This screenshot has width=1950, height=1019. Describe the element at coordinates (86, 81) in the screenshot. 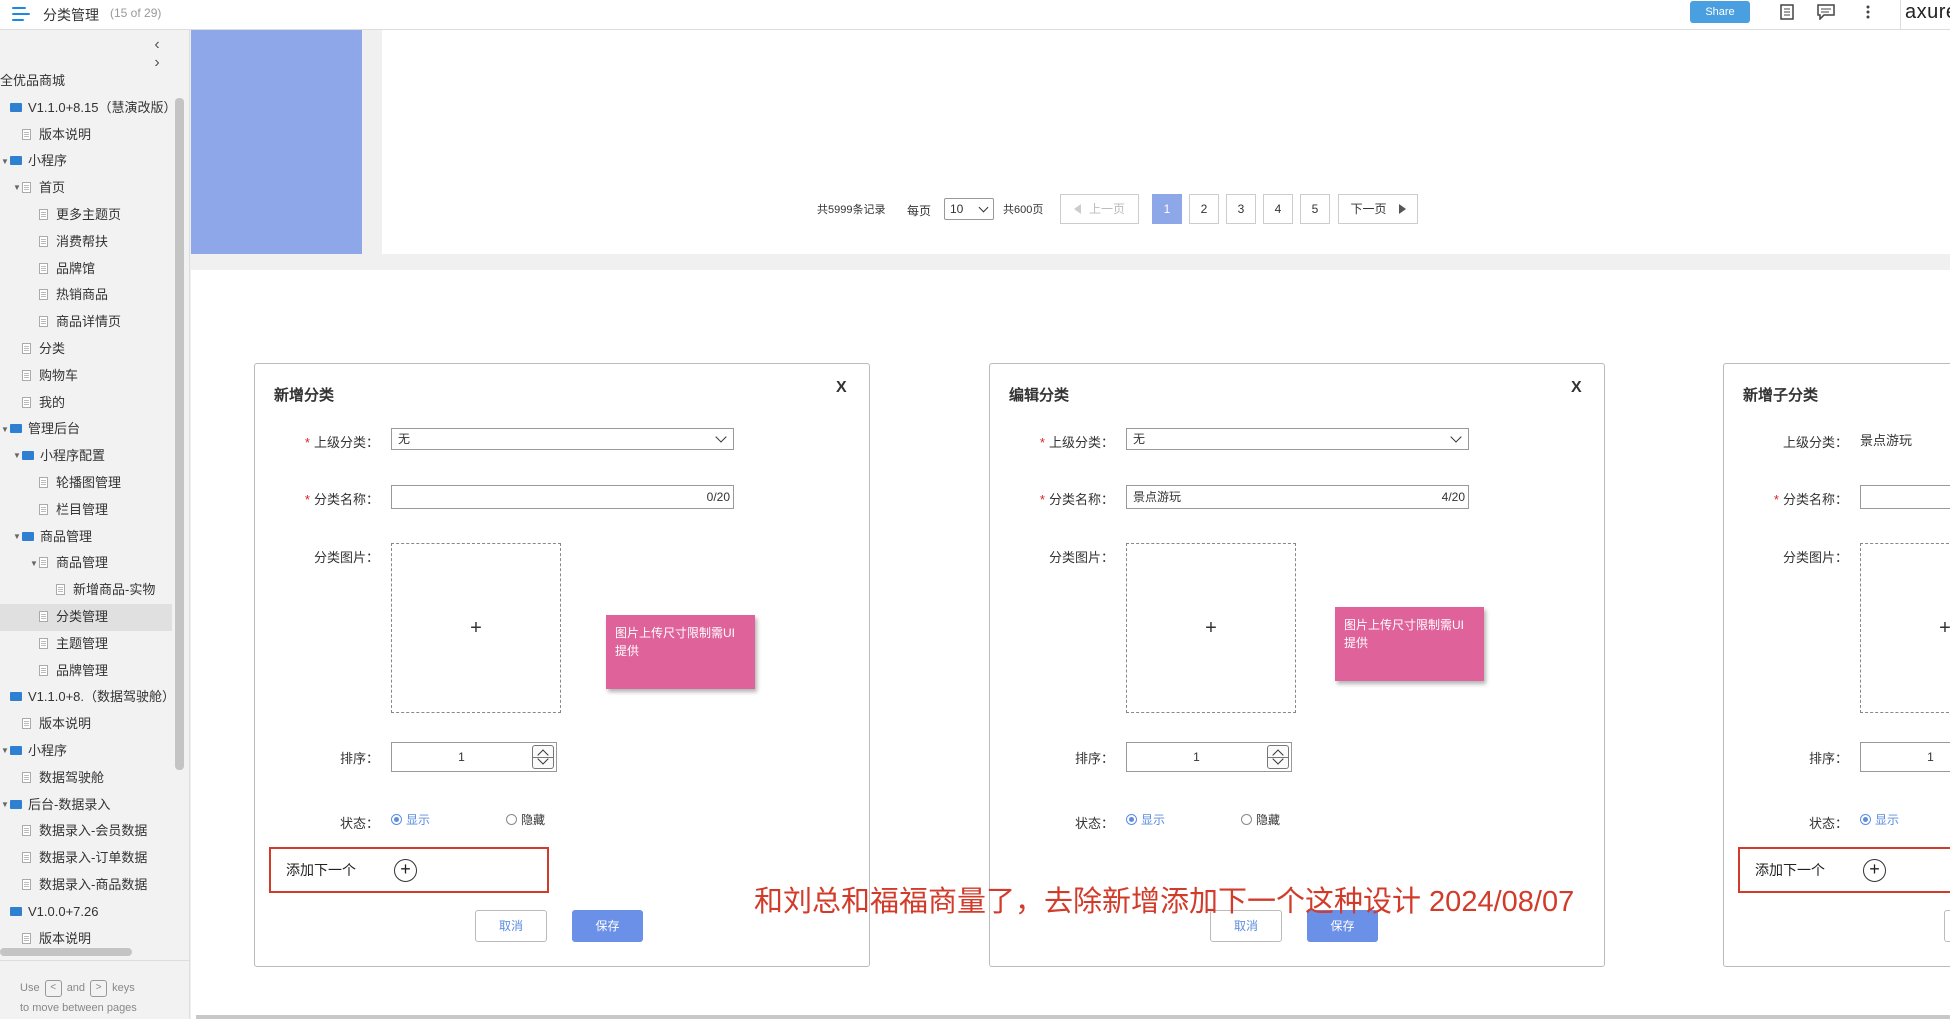

I see `sidebar-item: 全优品商城` at that location.